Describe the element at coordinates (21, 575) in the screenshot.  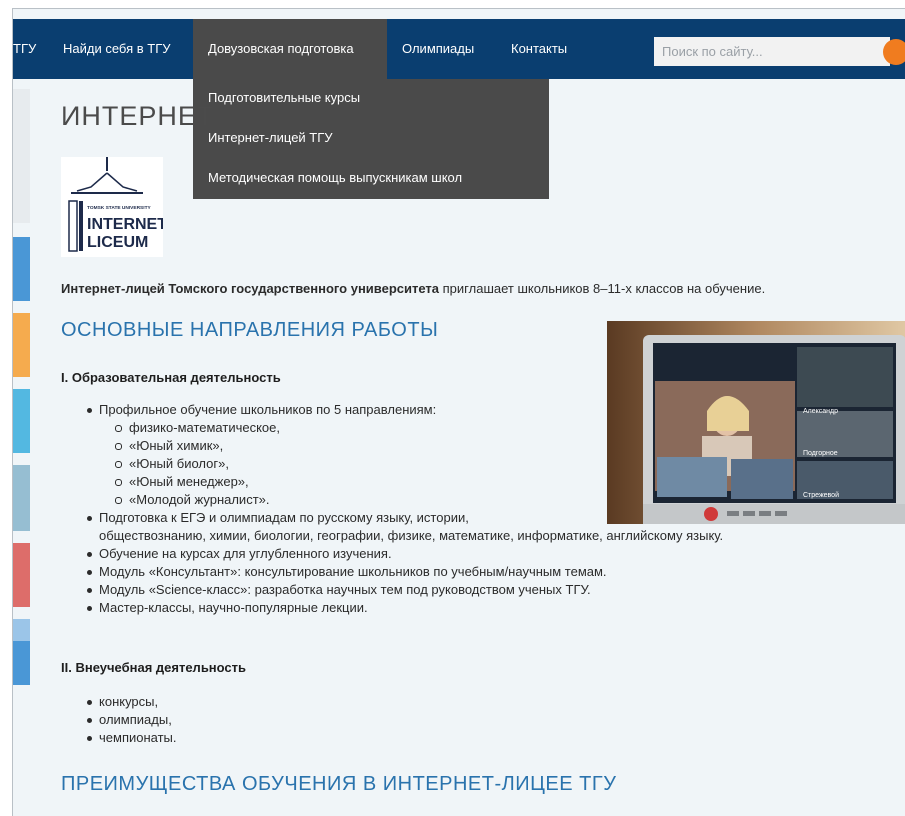
I see `side-tab-red` at that location.